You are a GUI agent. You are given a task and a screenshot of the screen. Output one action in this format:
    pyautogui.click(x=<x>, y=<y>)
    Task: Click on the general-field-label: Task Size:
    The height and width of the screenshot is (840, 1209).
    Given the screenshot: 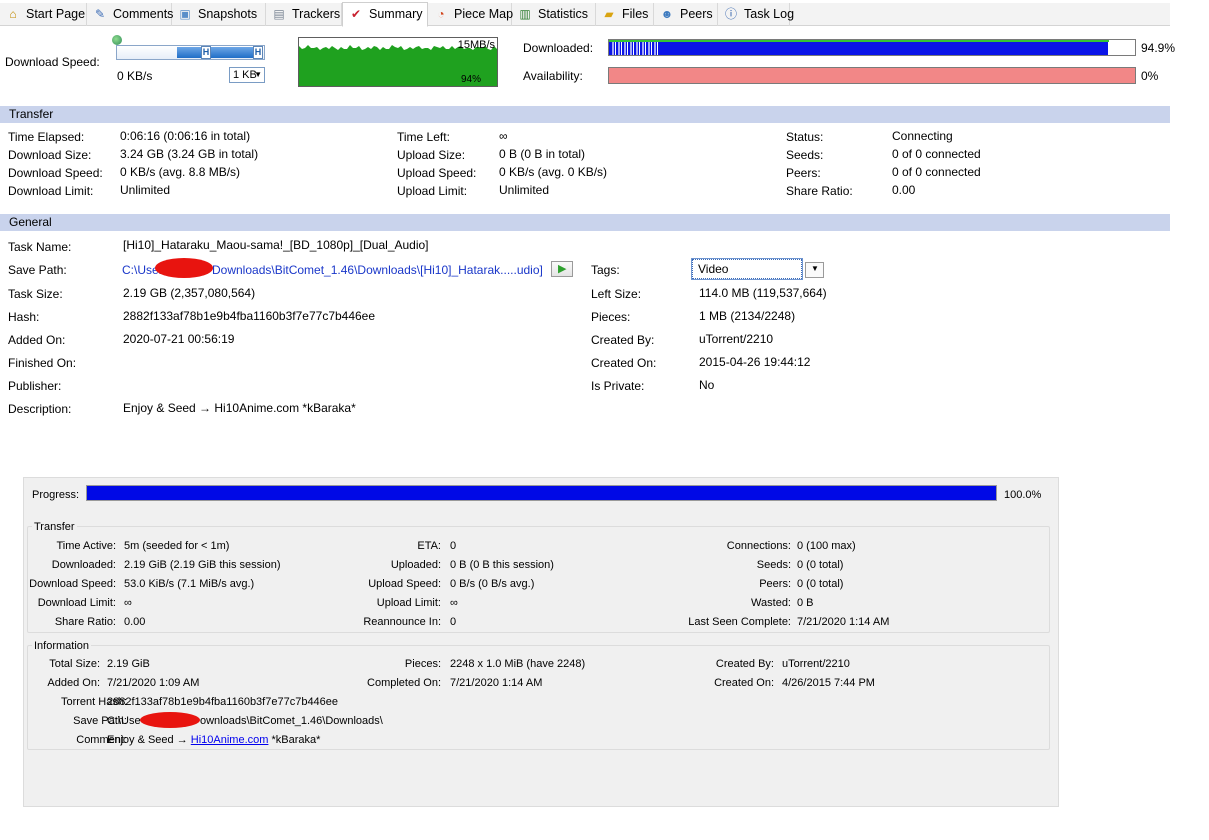 What is the action you would take?
    pyautogui.click(x=35, y=294)
    